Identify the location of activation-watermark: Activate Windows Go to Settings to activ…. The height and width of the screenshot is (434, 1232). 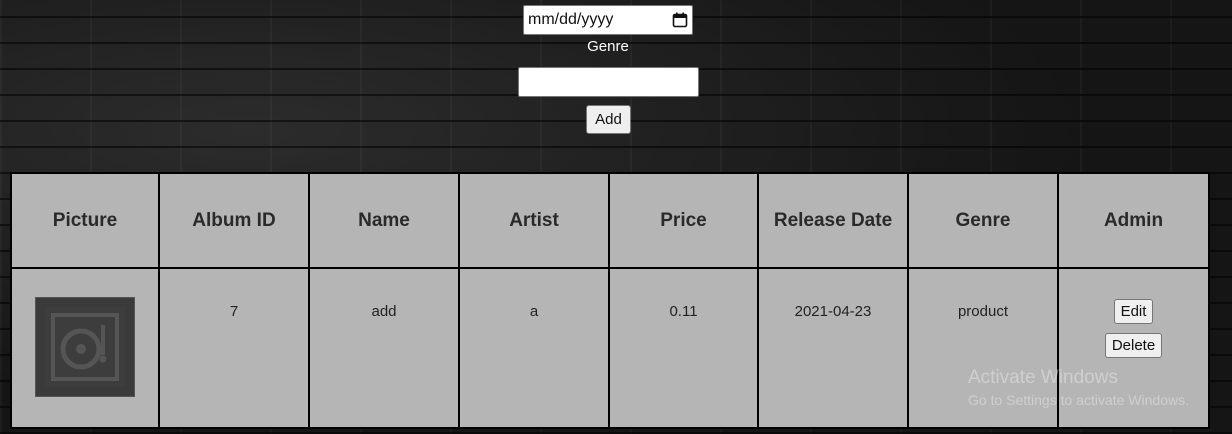
(1078, 387).